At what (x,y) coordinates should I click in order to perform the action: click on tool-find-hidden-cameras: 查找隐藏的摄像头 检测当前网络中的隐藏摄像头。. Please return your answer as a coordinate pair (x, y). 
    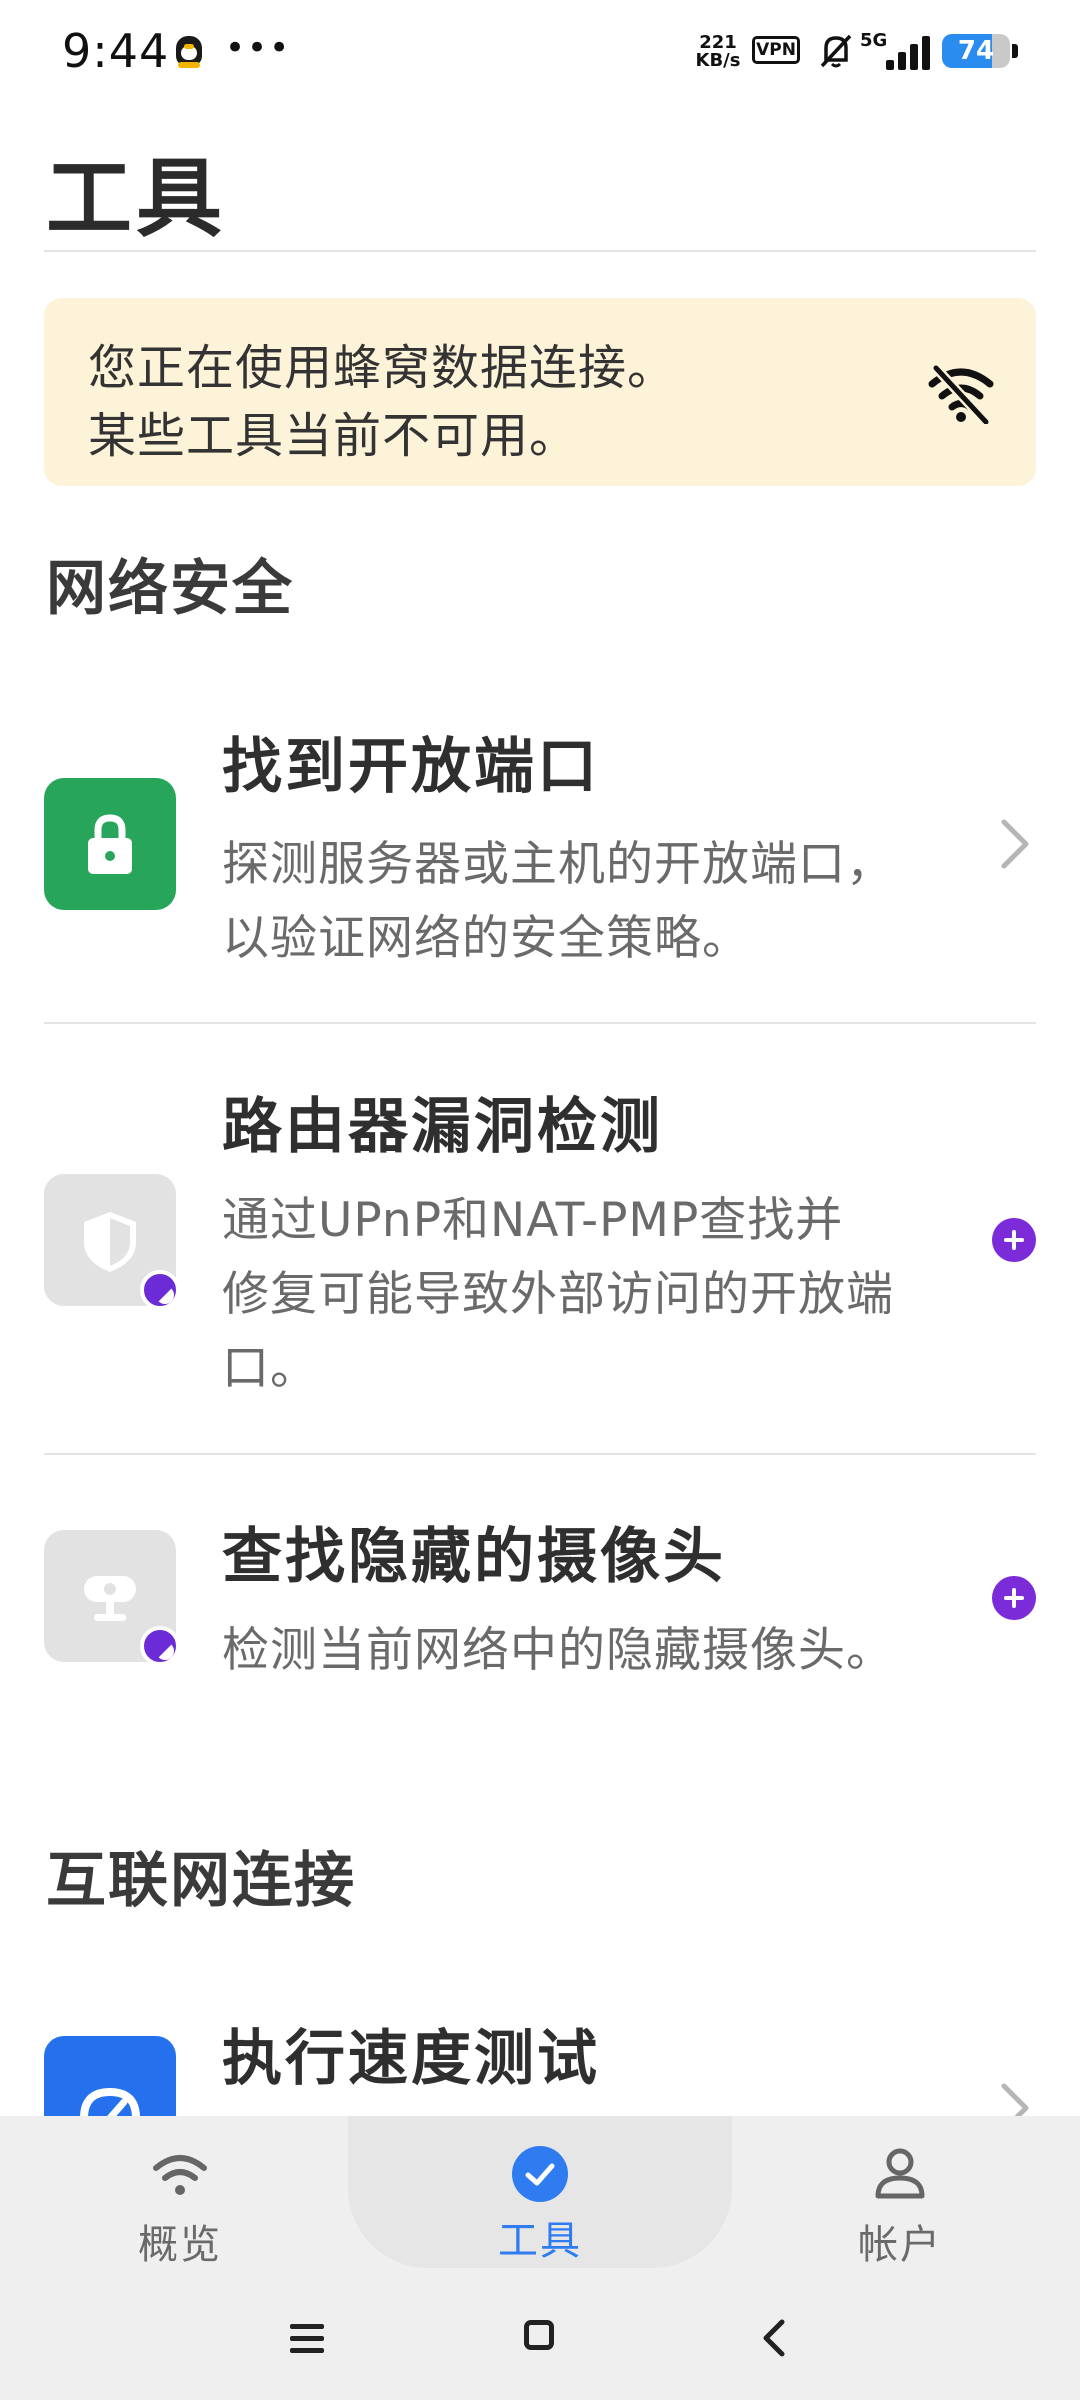
    Looking at the image, I should click on (540, 1595).